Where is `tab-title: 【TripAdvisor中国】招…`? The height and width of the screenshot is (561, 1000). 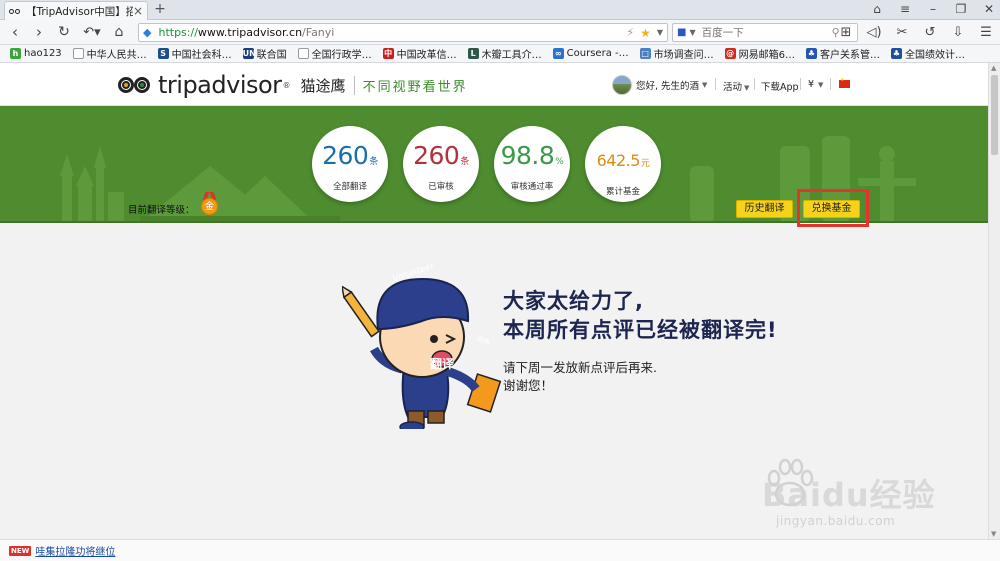
tab-title: 【TripAdvisor中国】招… is located at coordinates (79, 11).